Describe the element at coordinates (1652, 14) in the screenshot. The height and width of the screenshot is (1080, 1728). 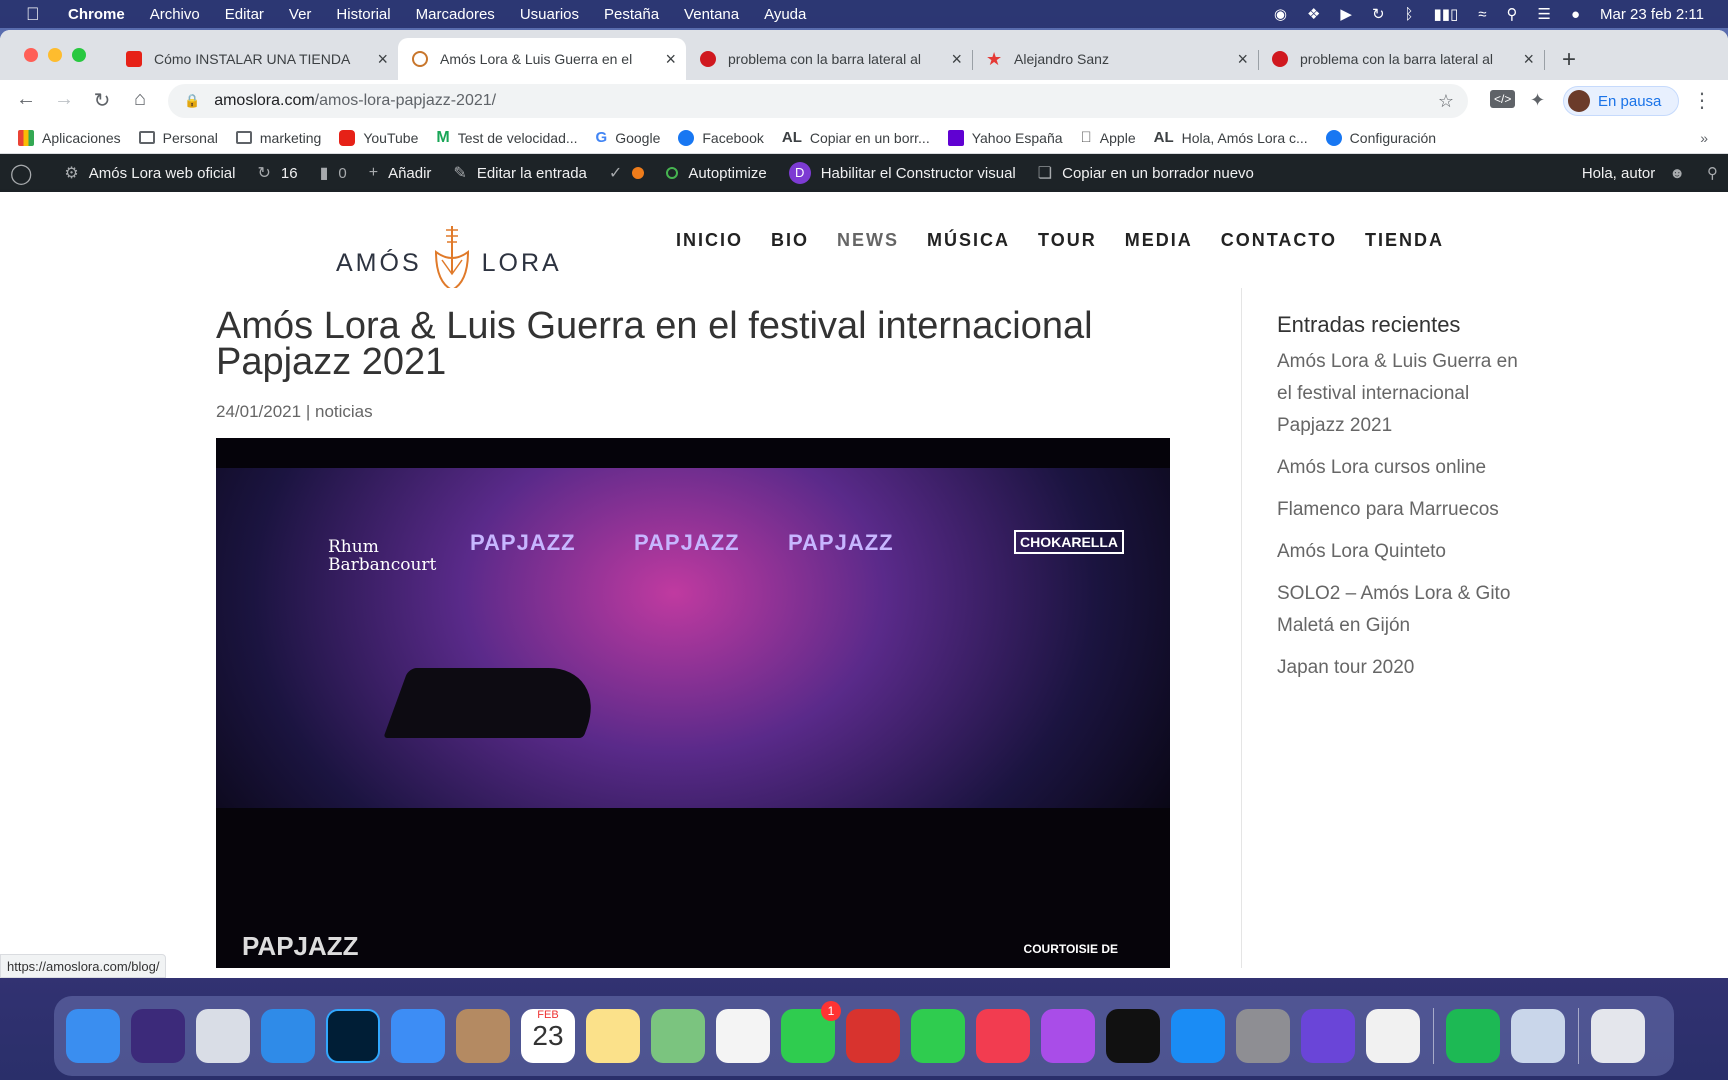
I see `menu-clock: Mar 23 feb 2:11` at that location.